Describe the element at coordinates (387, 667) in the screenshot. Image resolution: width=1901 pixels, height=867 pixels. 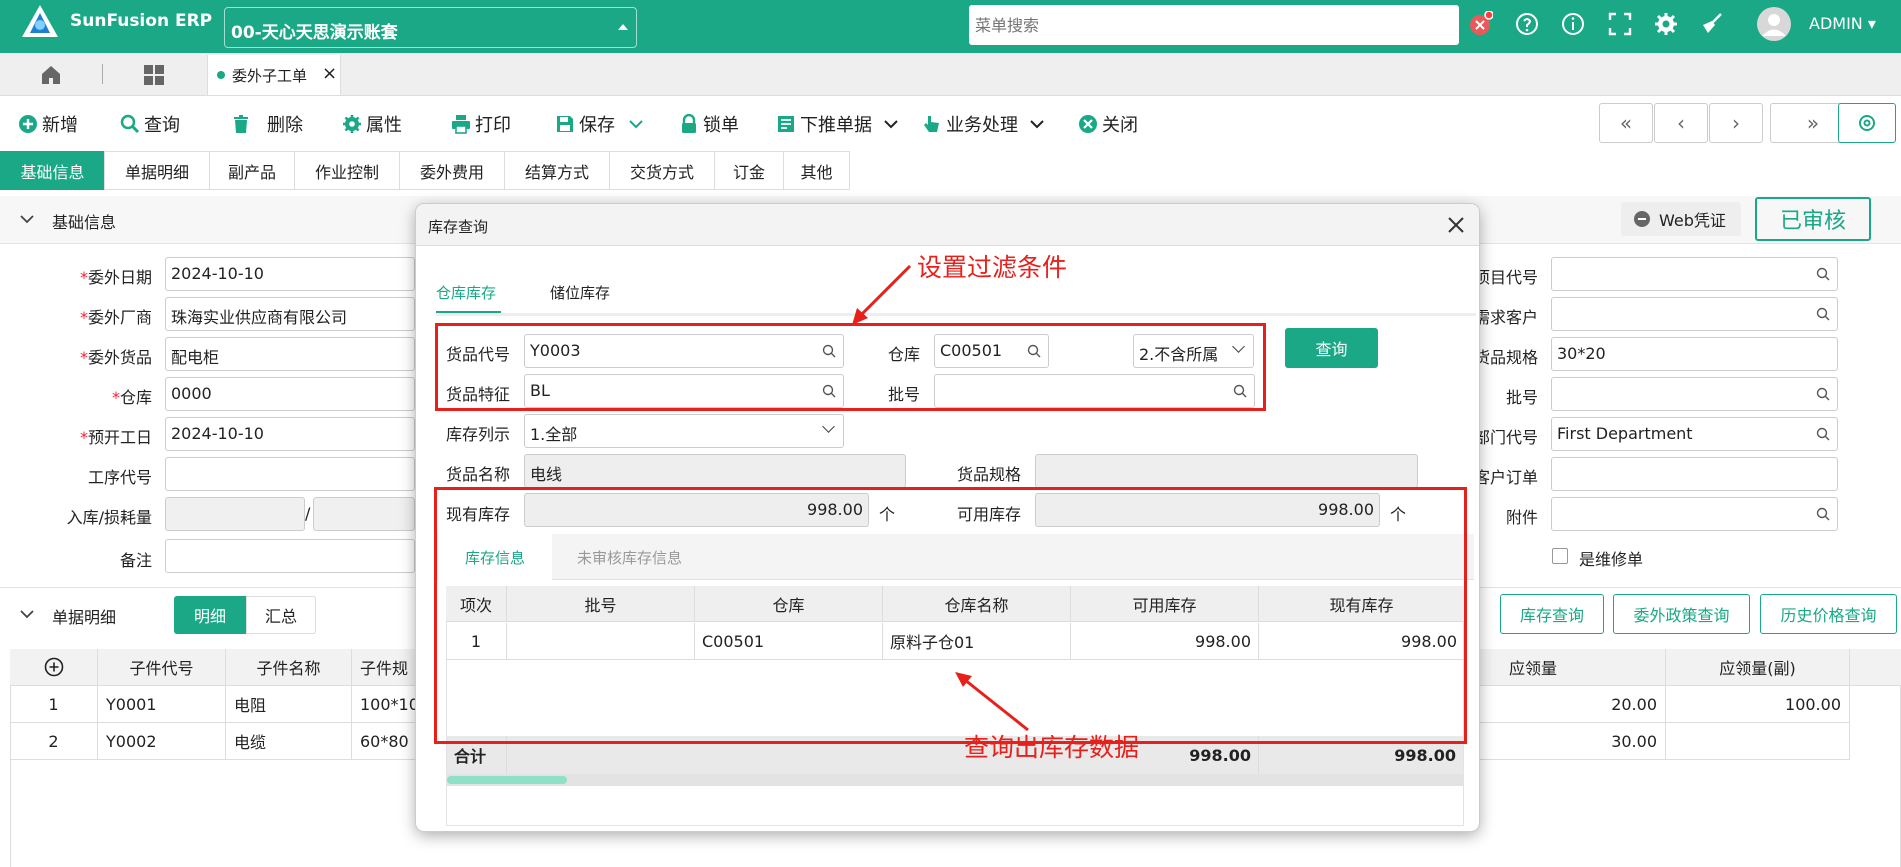
I see `col-header: 子件规` at that location.